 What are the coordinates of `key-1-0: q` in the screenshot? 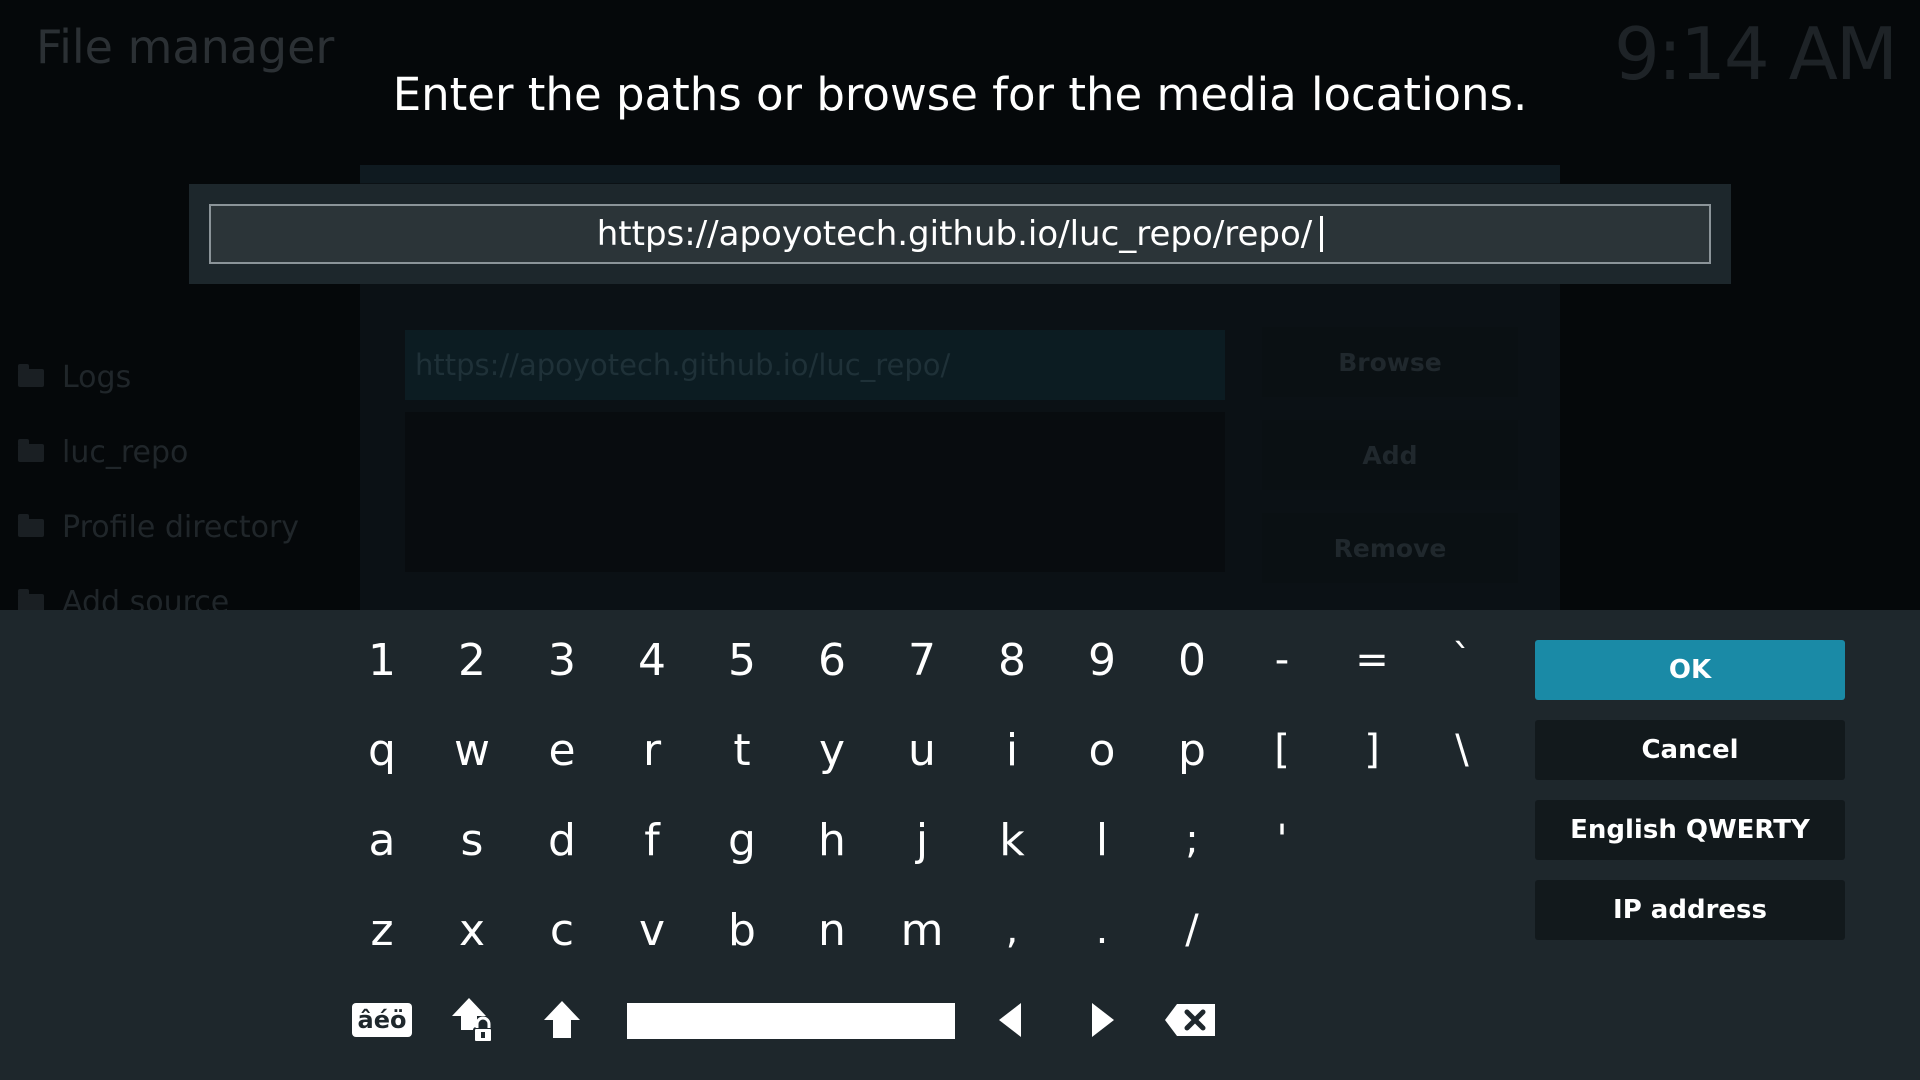 It's located at (382, 750).